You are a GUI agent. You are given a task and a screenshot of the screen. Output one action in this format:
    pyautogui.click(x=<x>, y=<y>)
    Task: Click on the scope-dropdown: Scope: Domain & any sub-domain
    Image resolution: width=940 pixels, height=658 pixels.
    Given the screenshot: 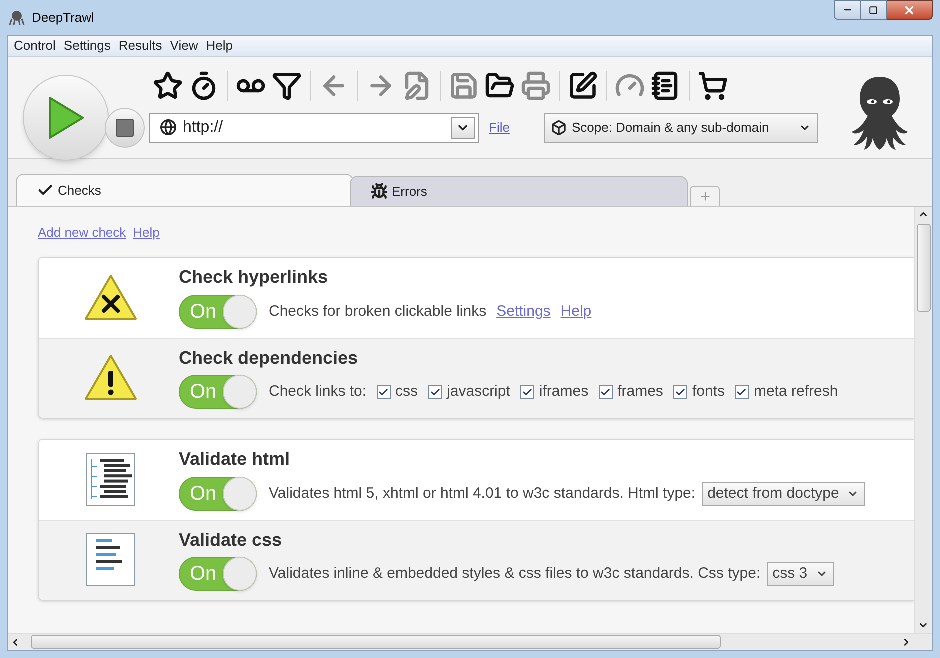 What is the action you would take?
    pyautogui.click(x=681, y=127)
    